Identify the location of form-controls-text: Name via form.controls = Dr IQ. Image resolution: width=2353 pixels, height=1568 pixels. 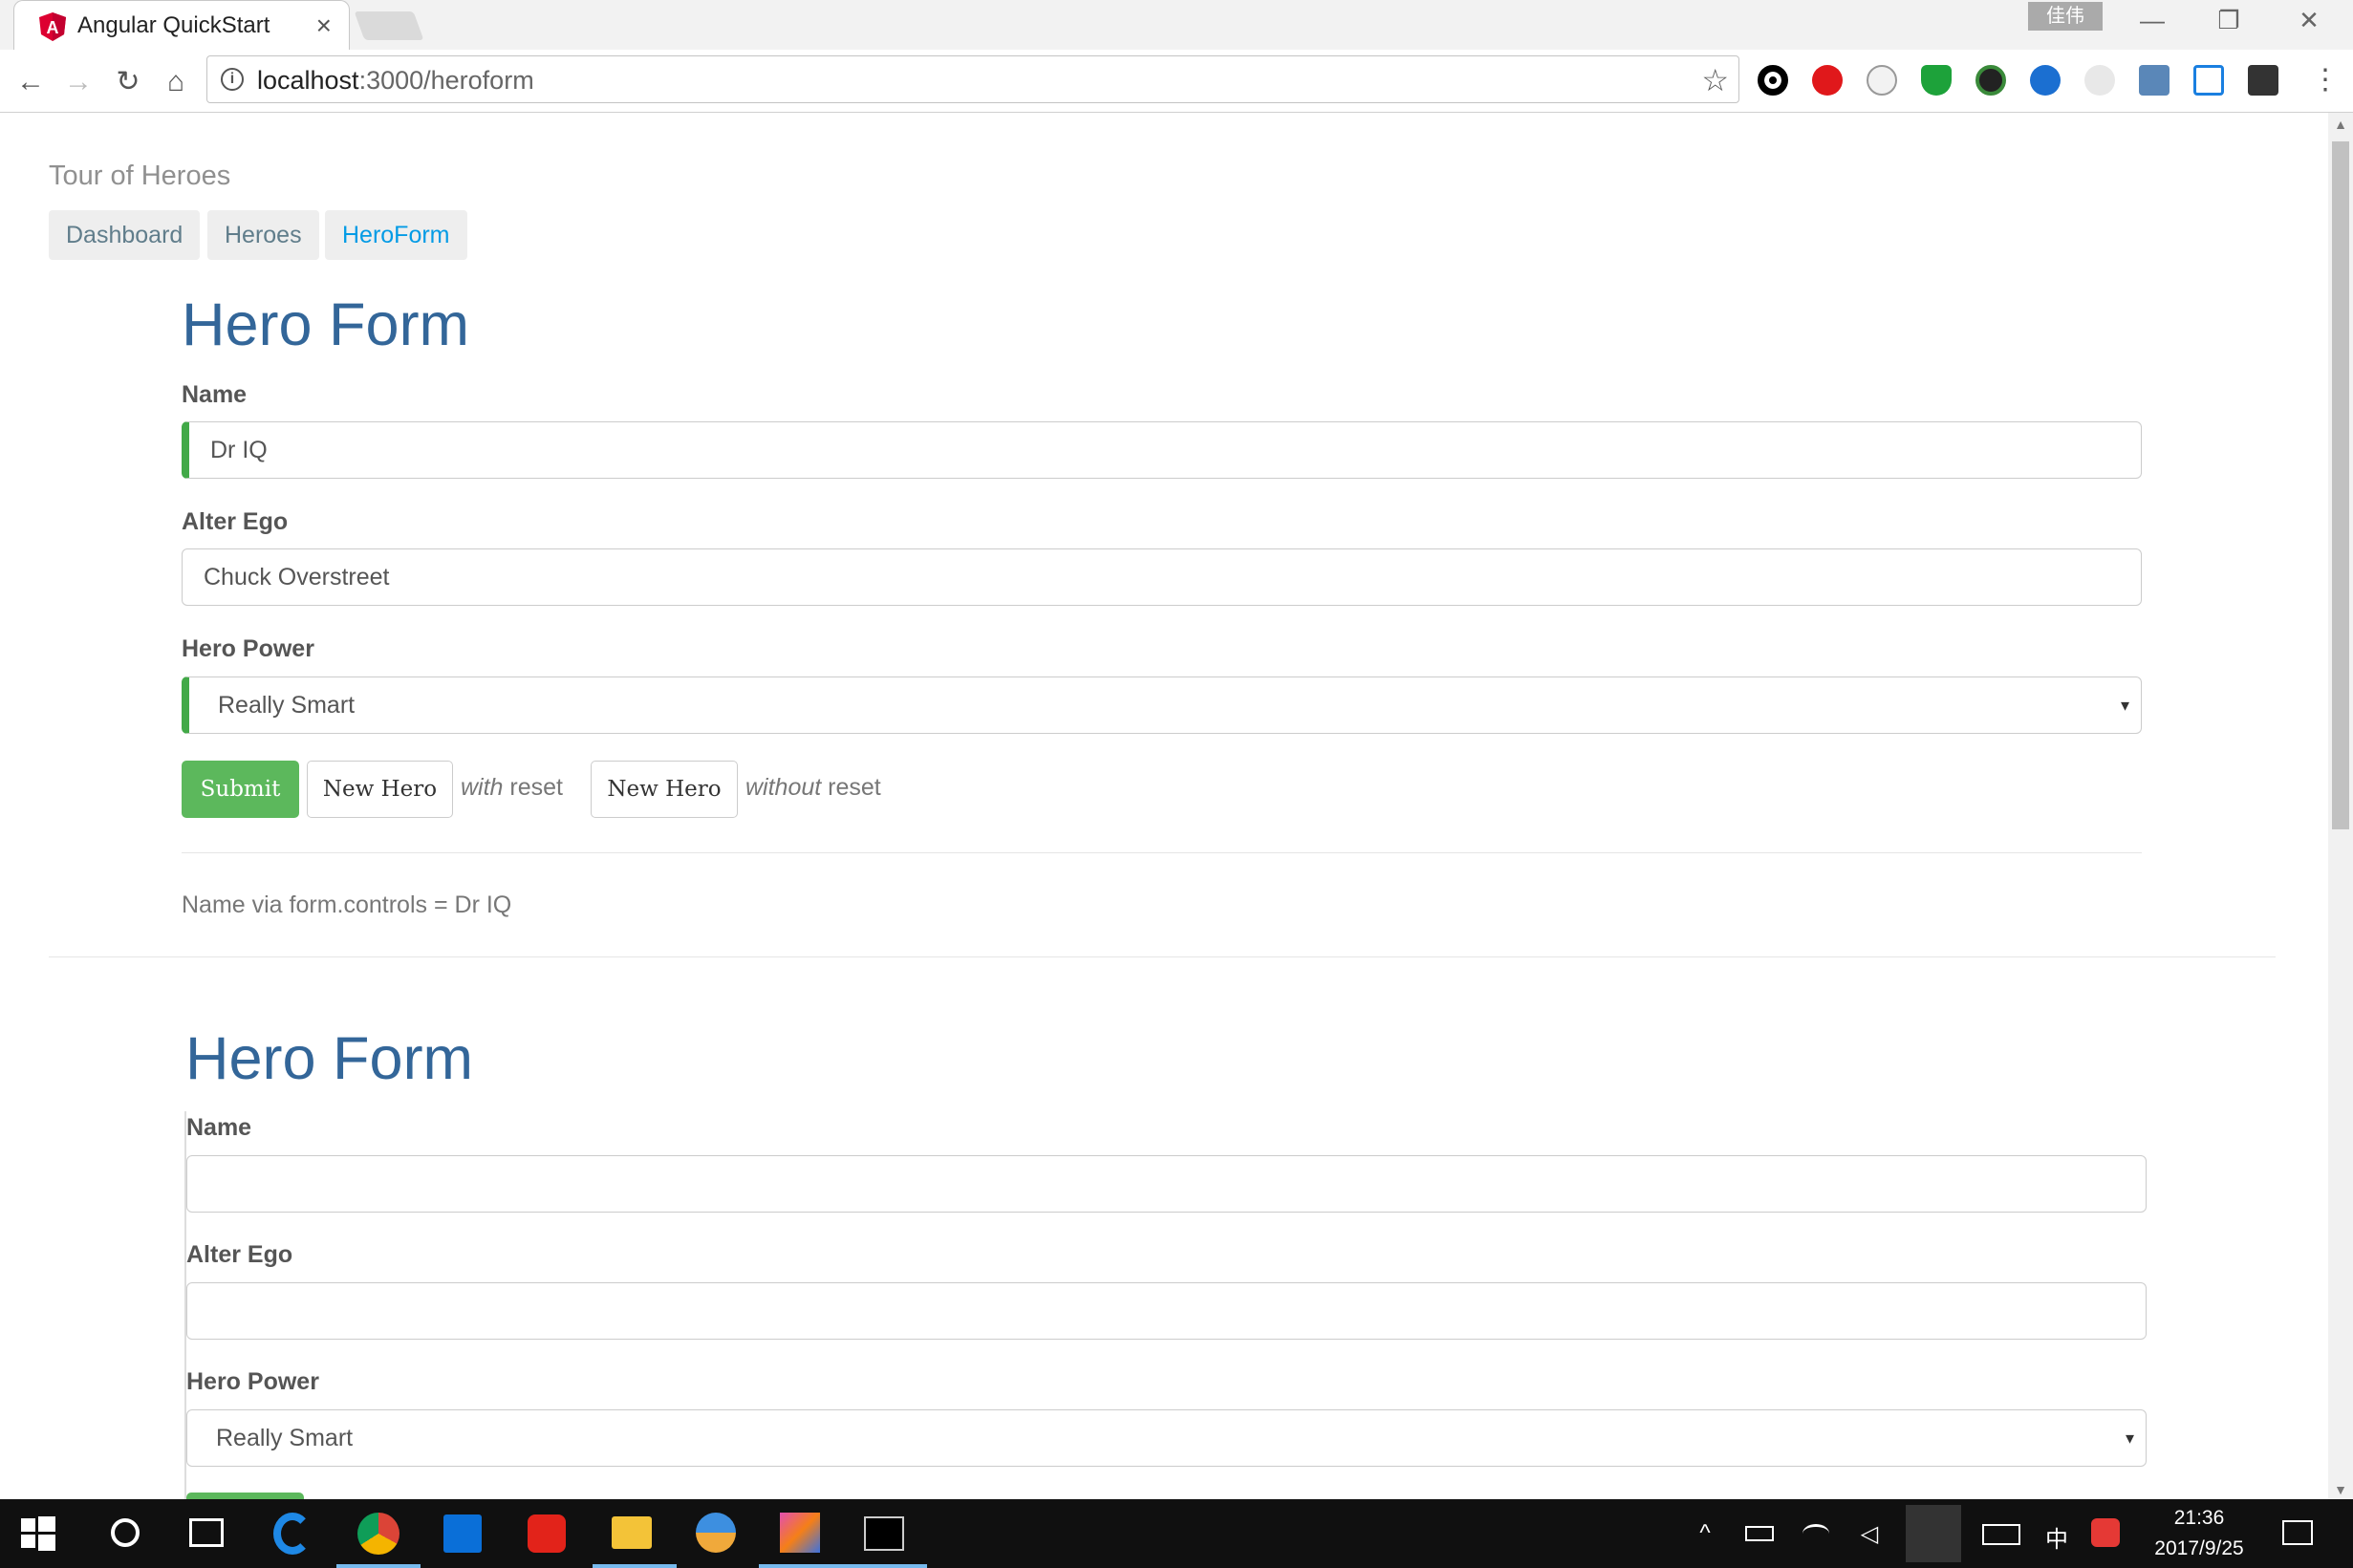
(347, 905).